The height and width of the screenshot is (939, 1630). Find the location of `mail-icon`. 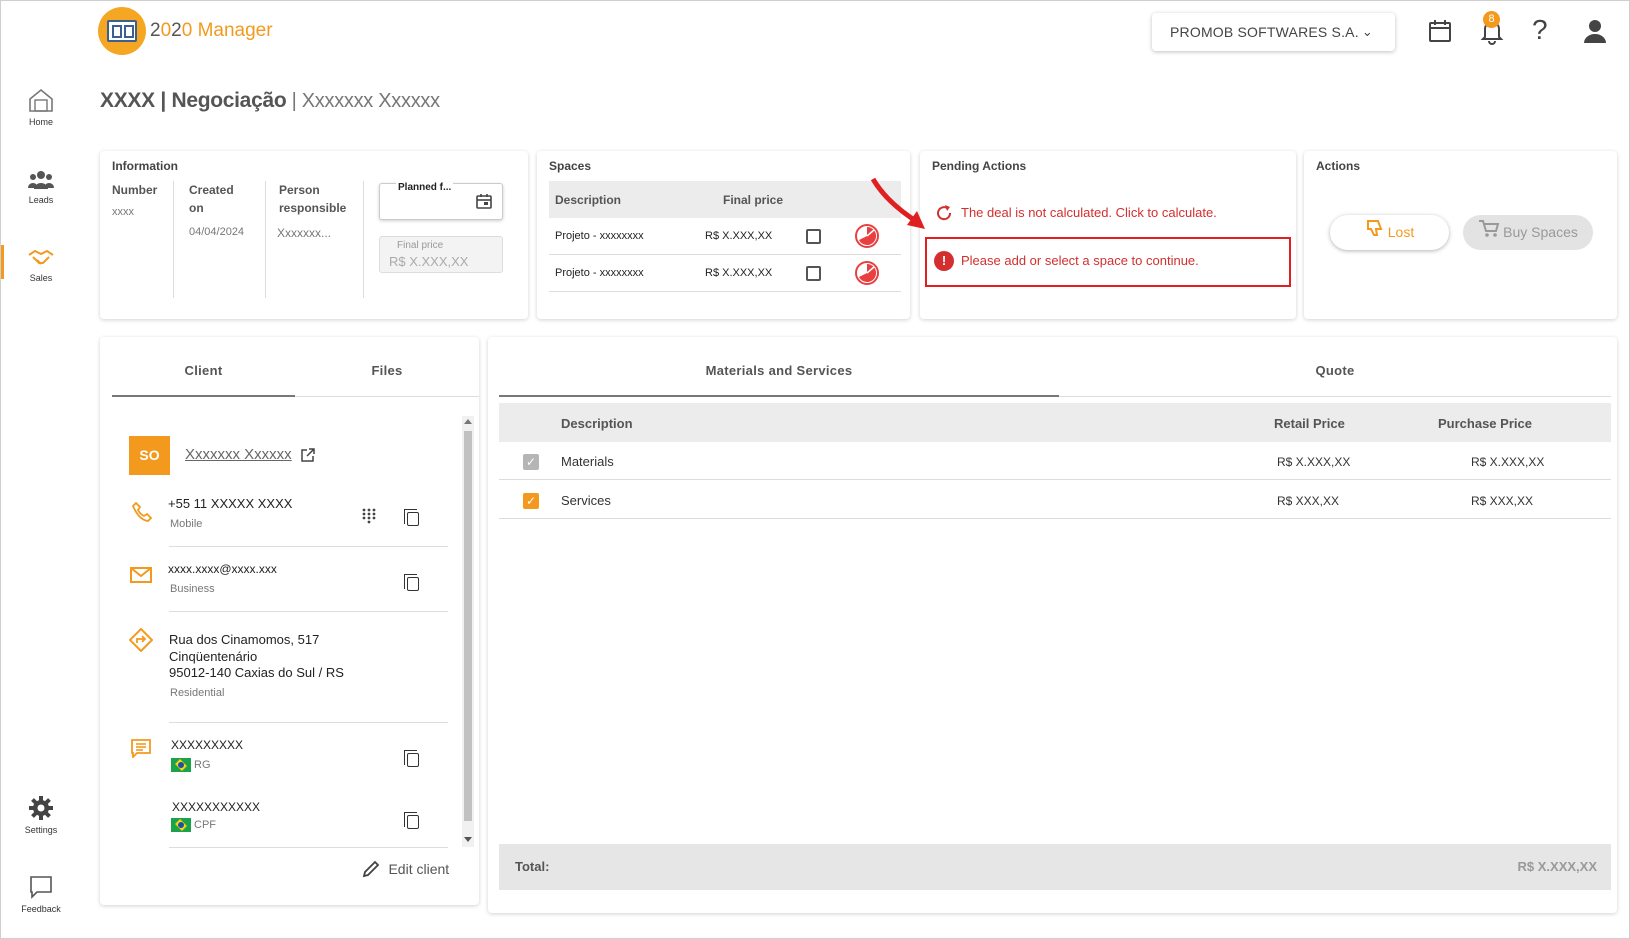

mail-icon is located at coordinates (141, 575).